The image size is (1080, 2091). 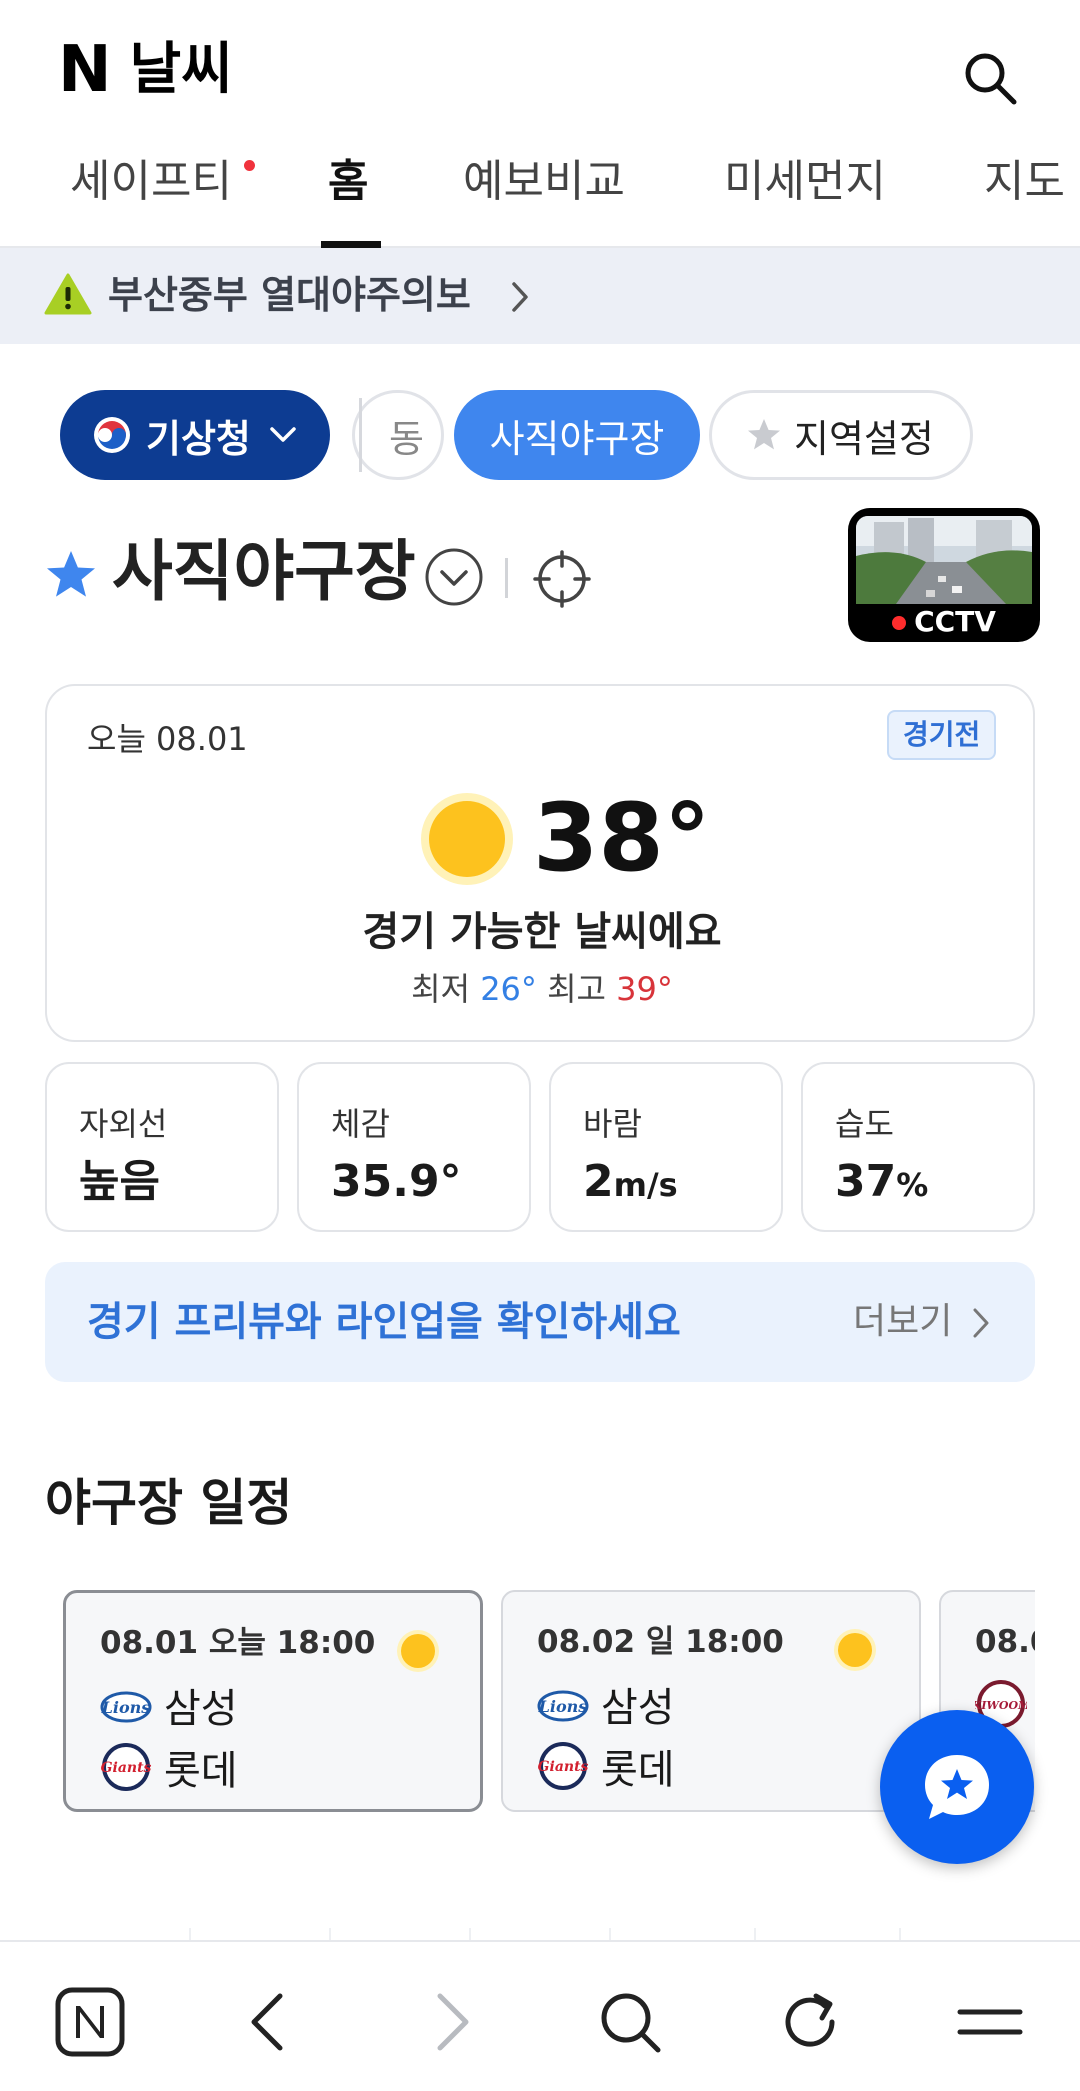 I want to click on tab-fine-dust: 미세먼지, so click(x=805, y=182).